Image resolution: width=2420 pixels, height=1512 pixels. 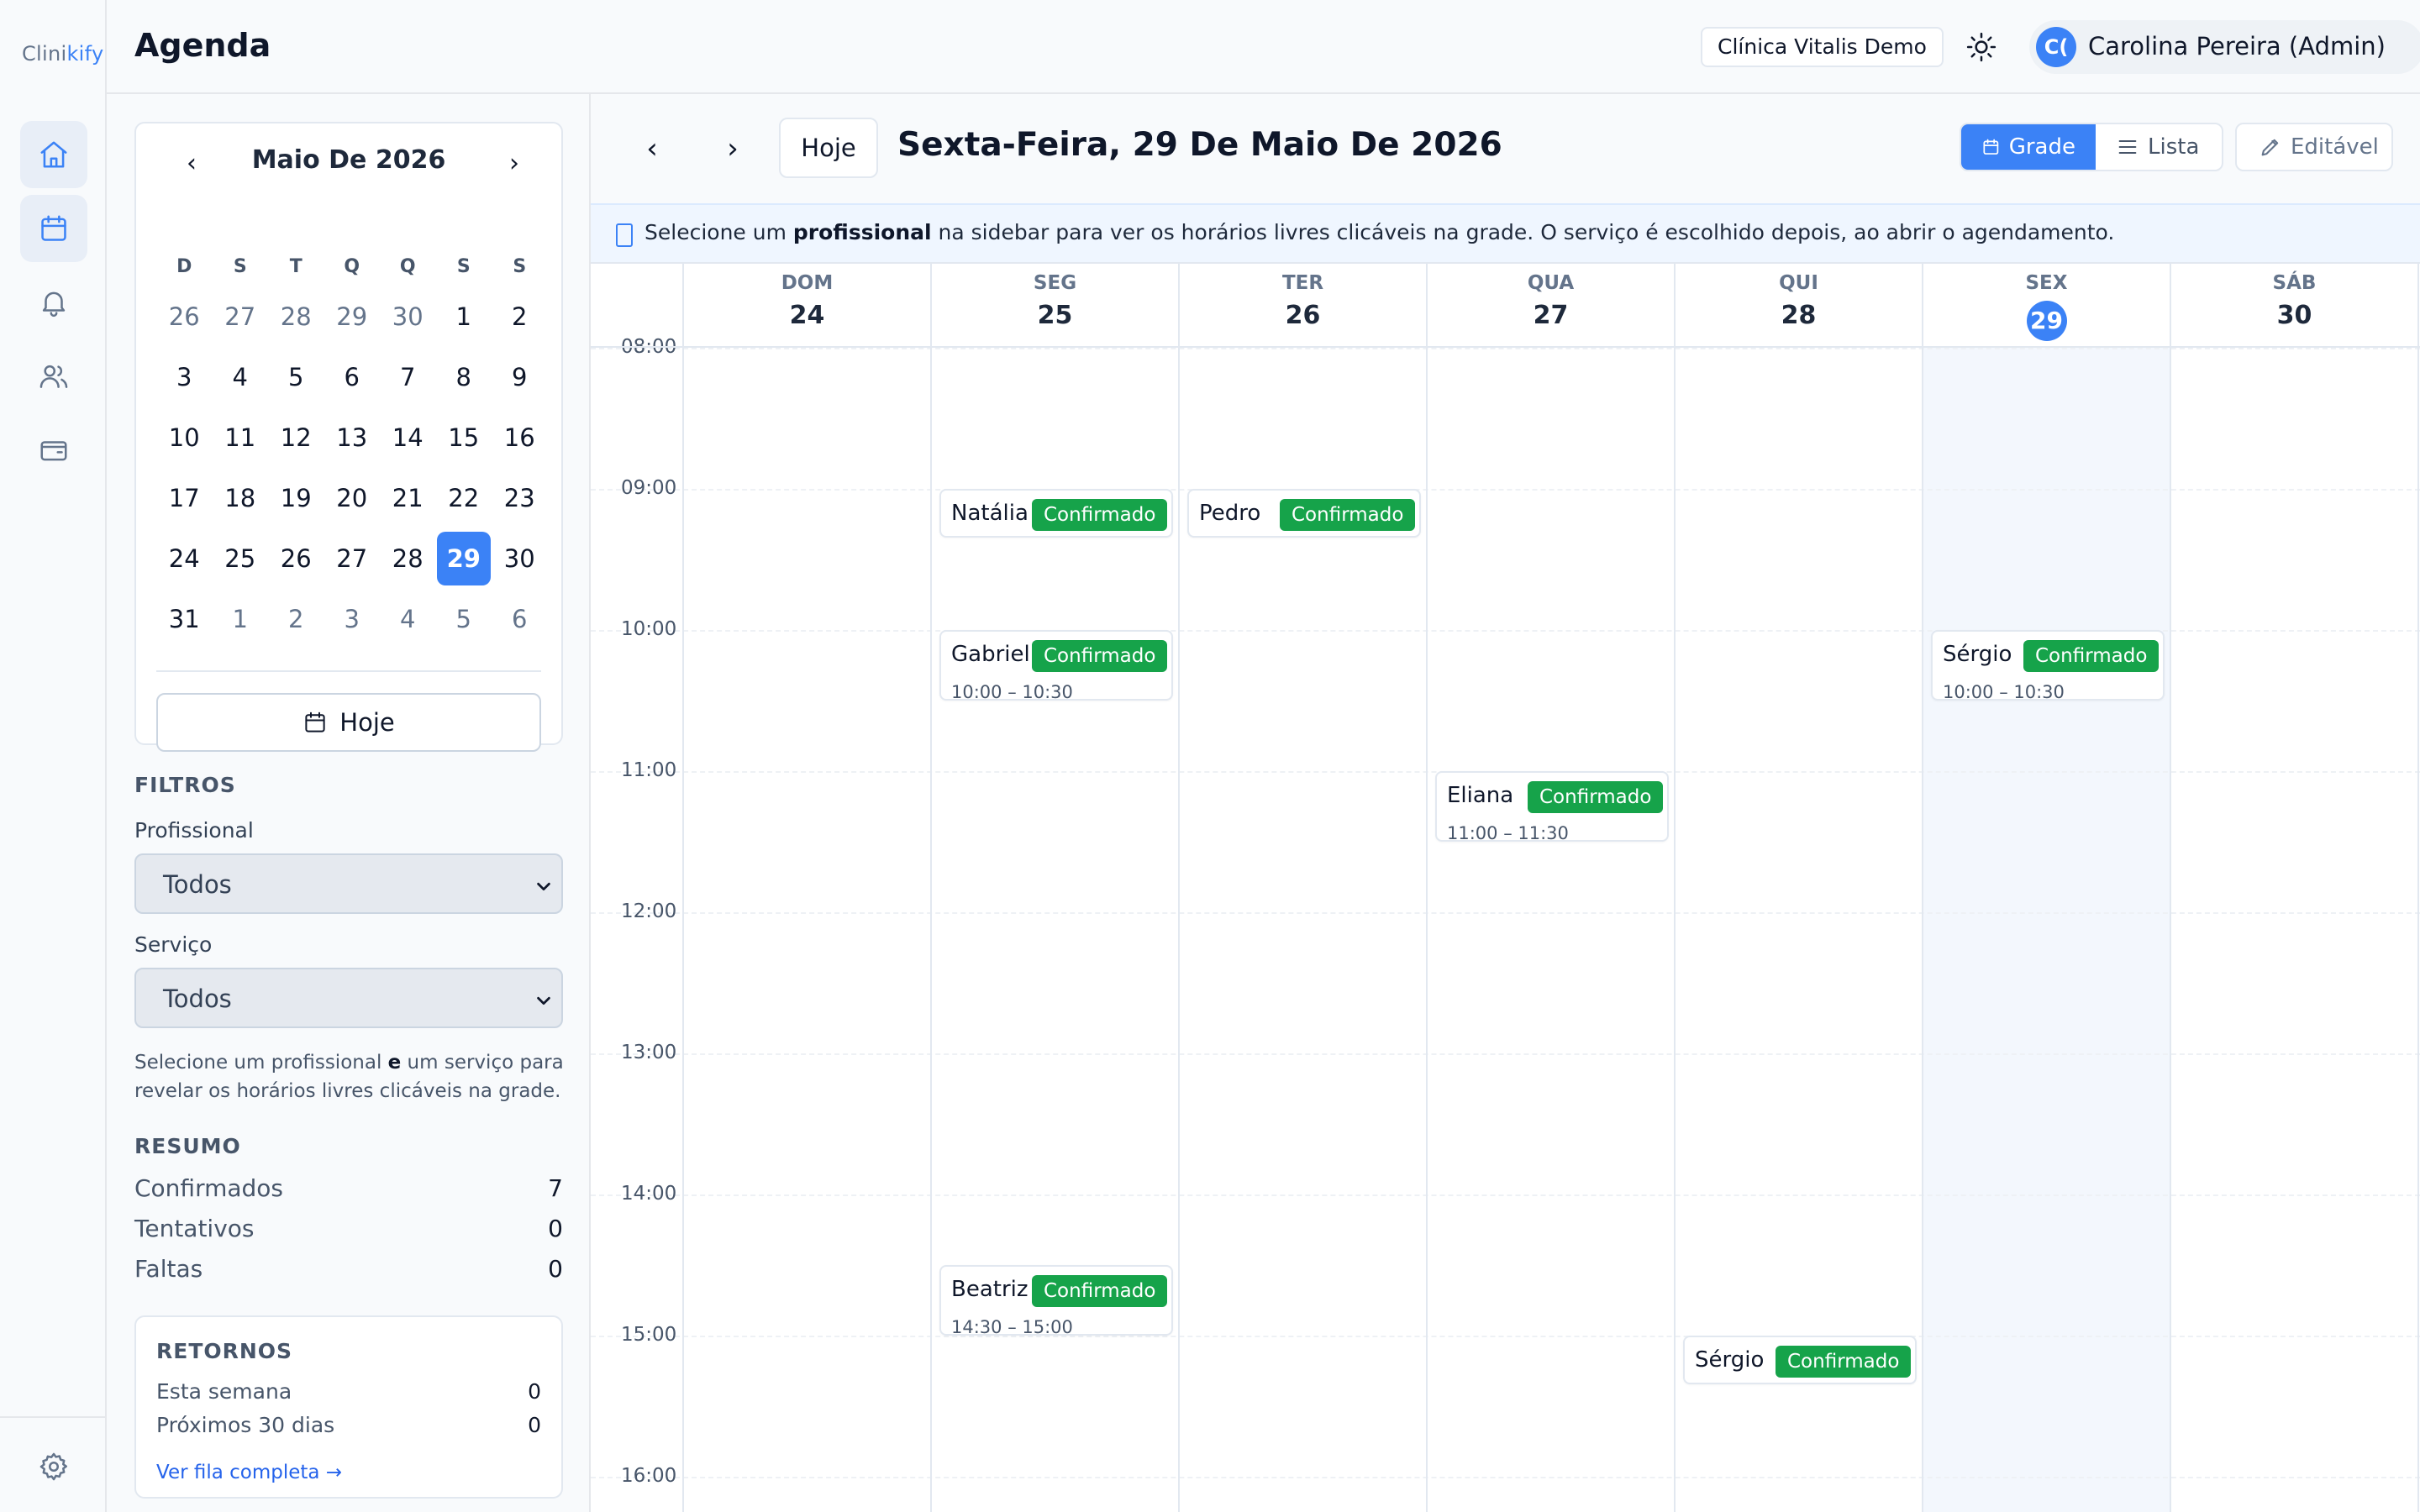 I want to click on bell-icon, so click(x=54, y=304).